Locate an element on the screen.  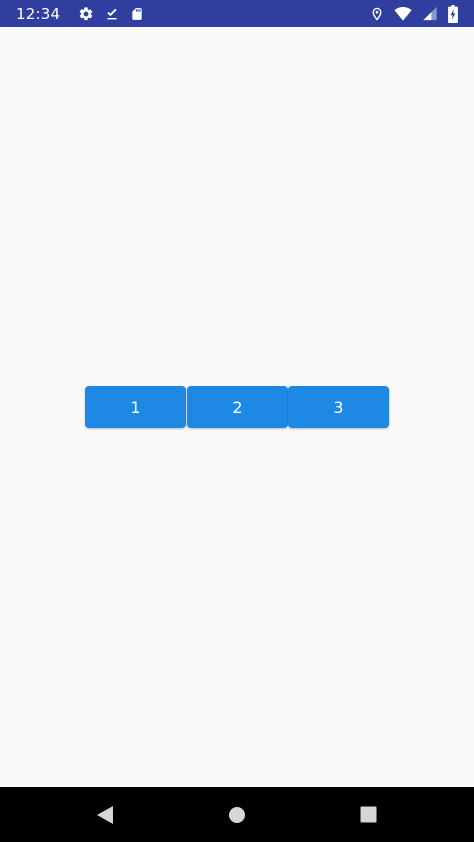
signal-icon is located at coordinates (430, 13).